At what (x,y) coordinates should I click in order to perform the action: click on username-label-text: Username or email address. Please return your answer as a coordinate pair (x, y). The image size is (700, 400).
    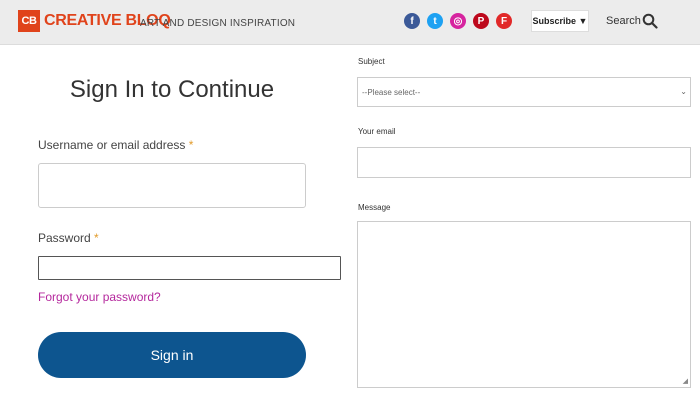
    Looking at the image, I should click on (112, 145).